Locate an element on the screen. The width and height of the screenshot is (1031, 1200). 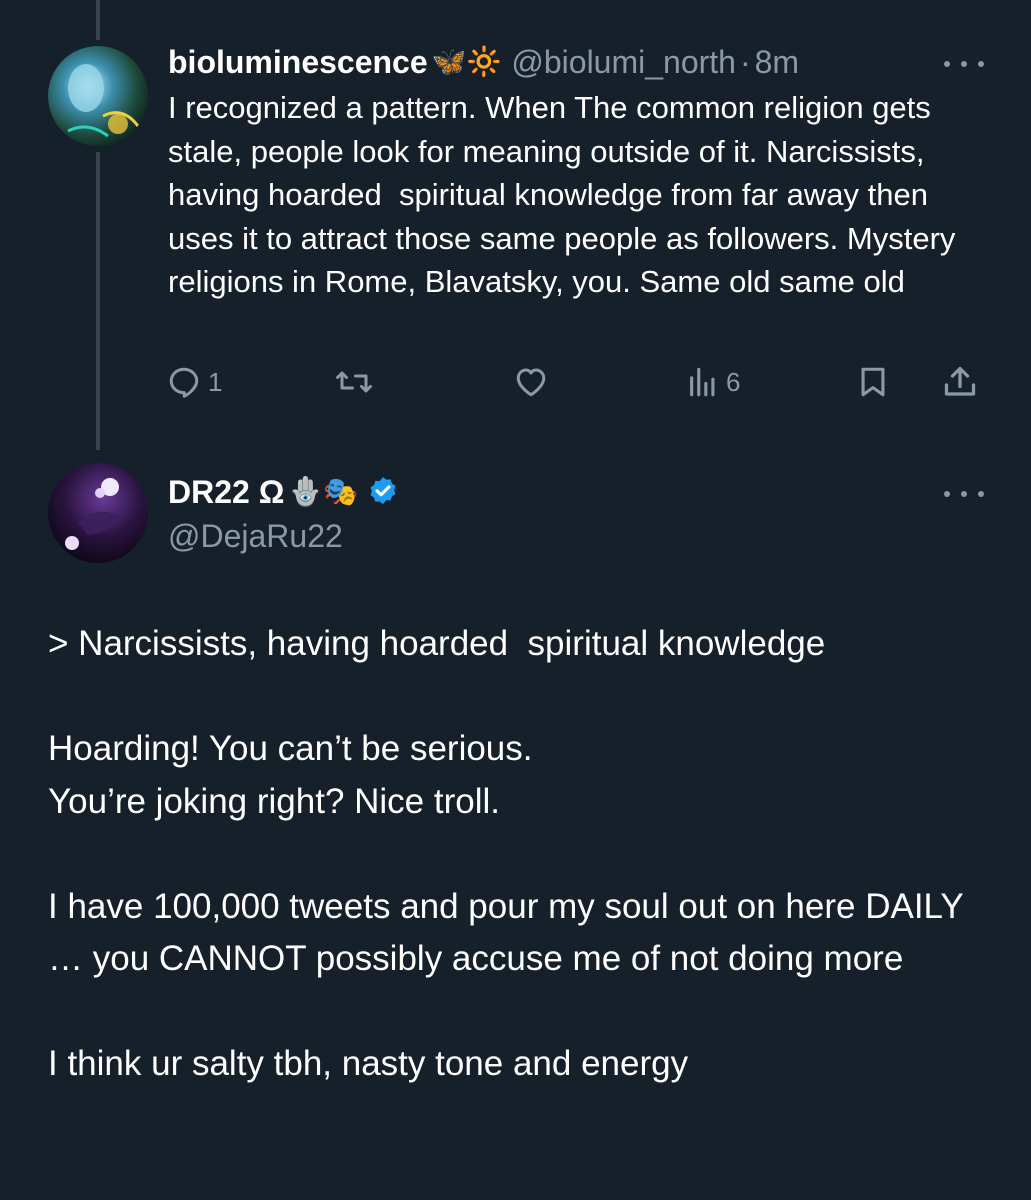
action-bar: 1 6 is located at coordinates (576, 382).